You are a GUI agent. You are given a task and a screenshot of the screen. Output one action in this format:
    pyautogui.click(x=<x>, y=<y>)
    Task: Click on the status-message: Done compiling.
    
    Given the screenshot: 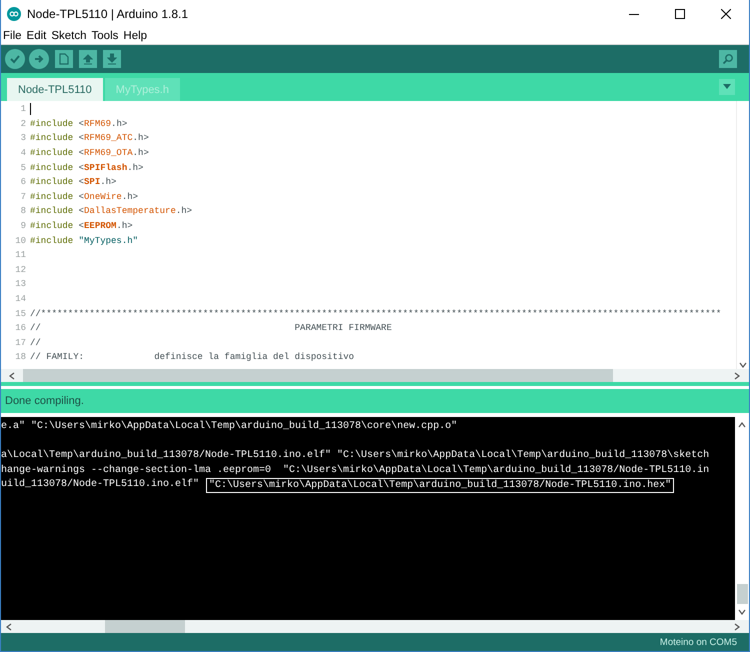 What is the action you would take?
    pyautogui.click(x=375, y=401)
    